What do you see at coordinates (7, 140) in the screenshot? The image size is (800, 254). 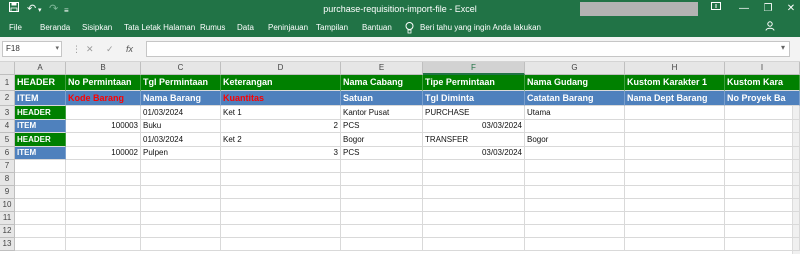 I see `row-header-5: 5` at bounding box center [7, 140].